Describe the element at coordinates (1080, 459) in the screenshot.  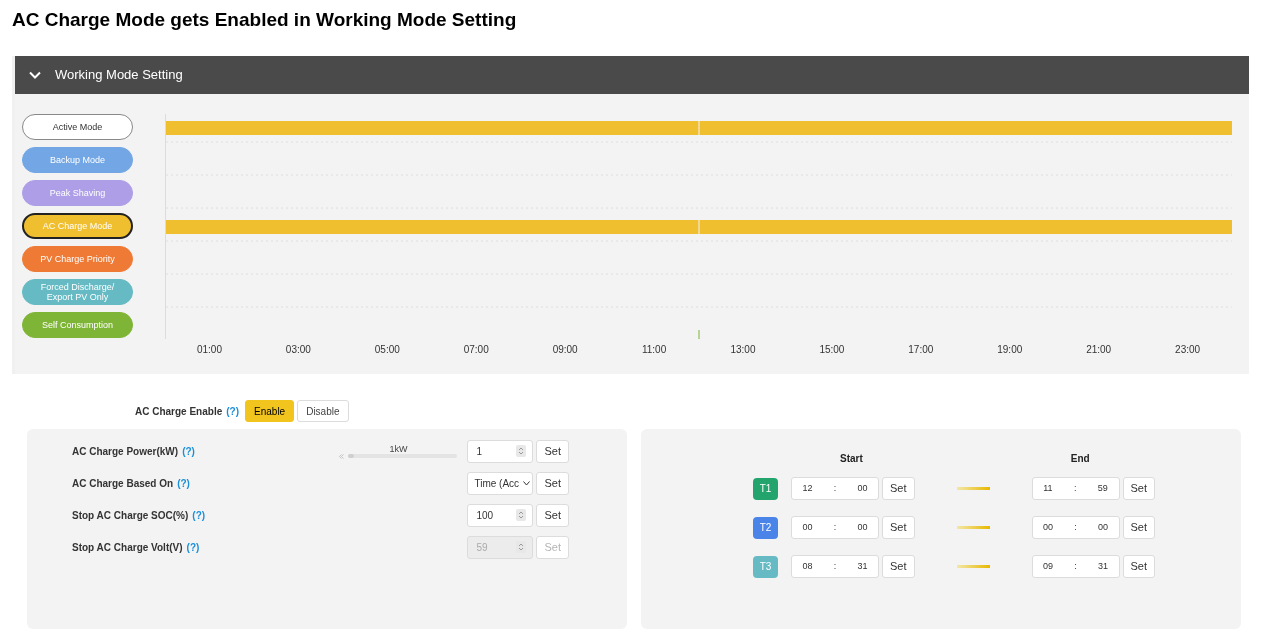
I see `column-heading: End` at that location.